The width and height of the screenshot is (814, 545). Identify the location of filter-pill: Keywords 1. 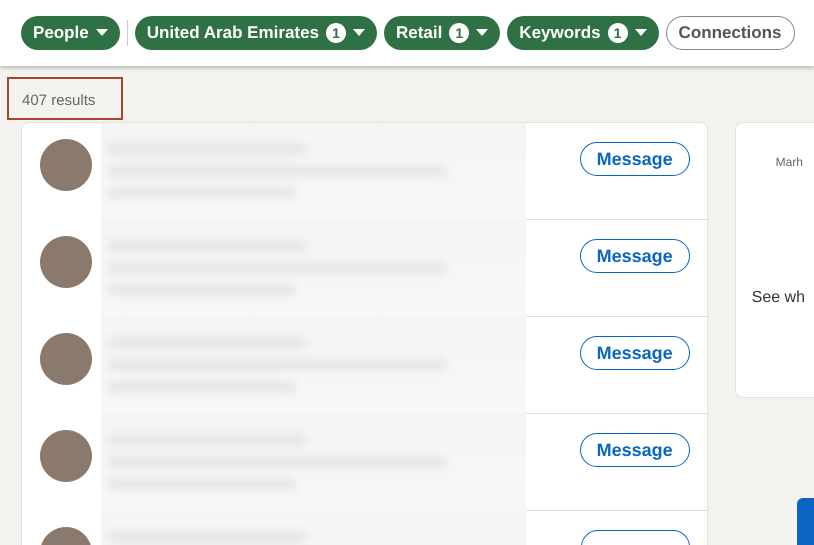
(583, 33).